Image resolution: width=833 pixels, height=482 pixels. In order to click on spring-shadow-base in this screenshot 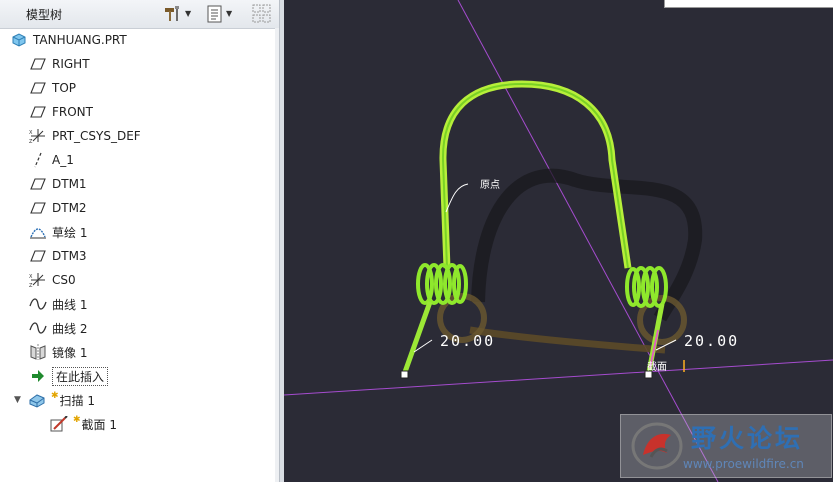, I will do `click(567, 340)`.